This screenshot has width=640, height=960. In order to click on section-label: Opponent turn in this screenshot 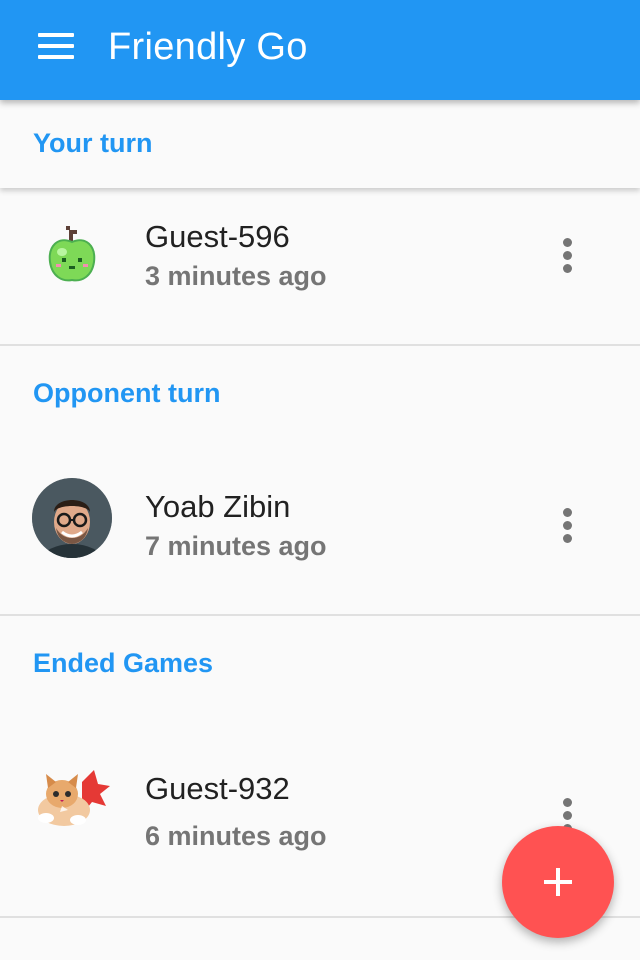, I will do `click(127, 393)`.